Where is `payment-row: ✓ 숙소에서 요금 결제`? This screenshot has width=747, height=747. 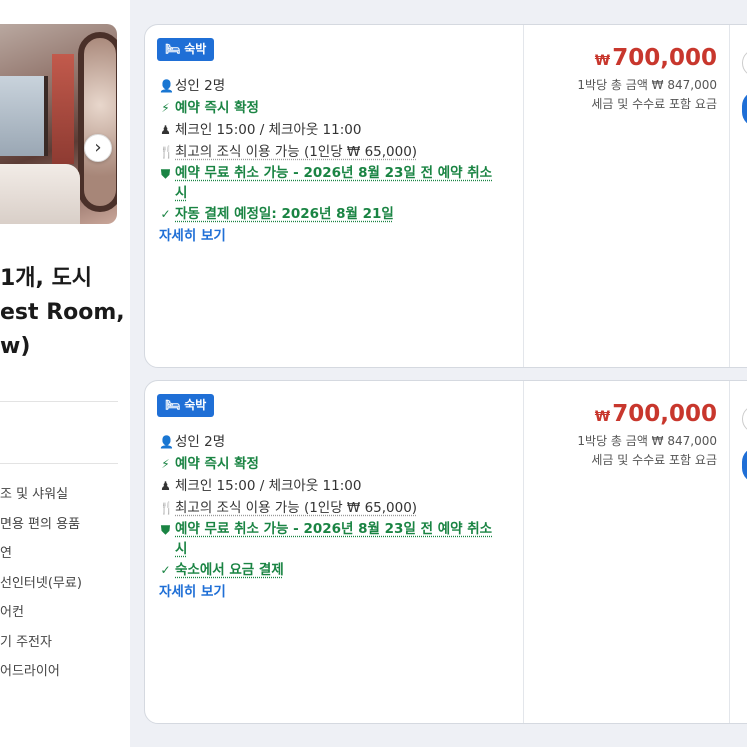 payment-row: ✓ 숙소에서 요금 결제 is located at coordinates (334, 570).